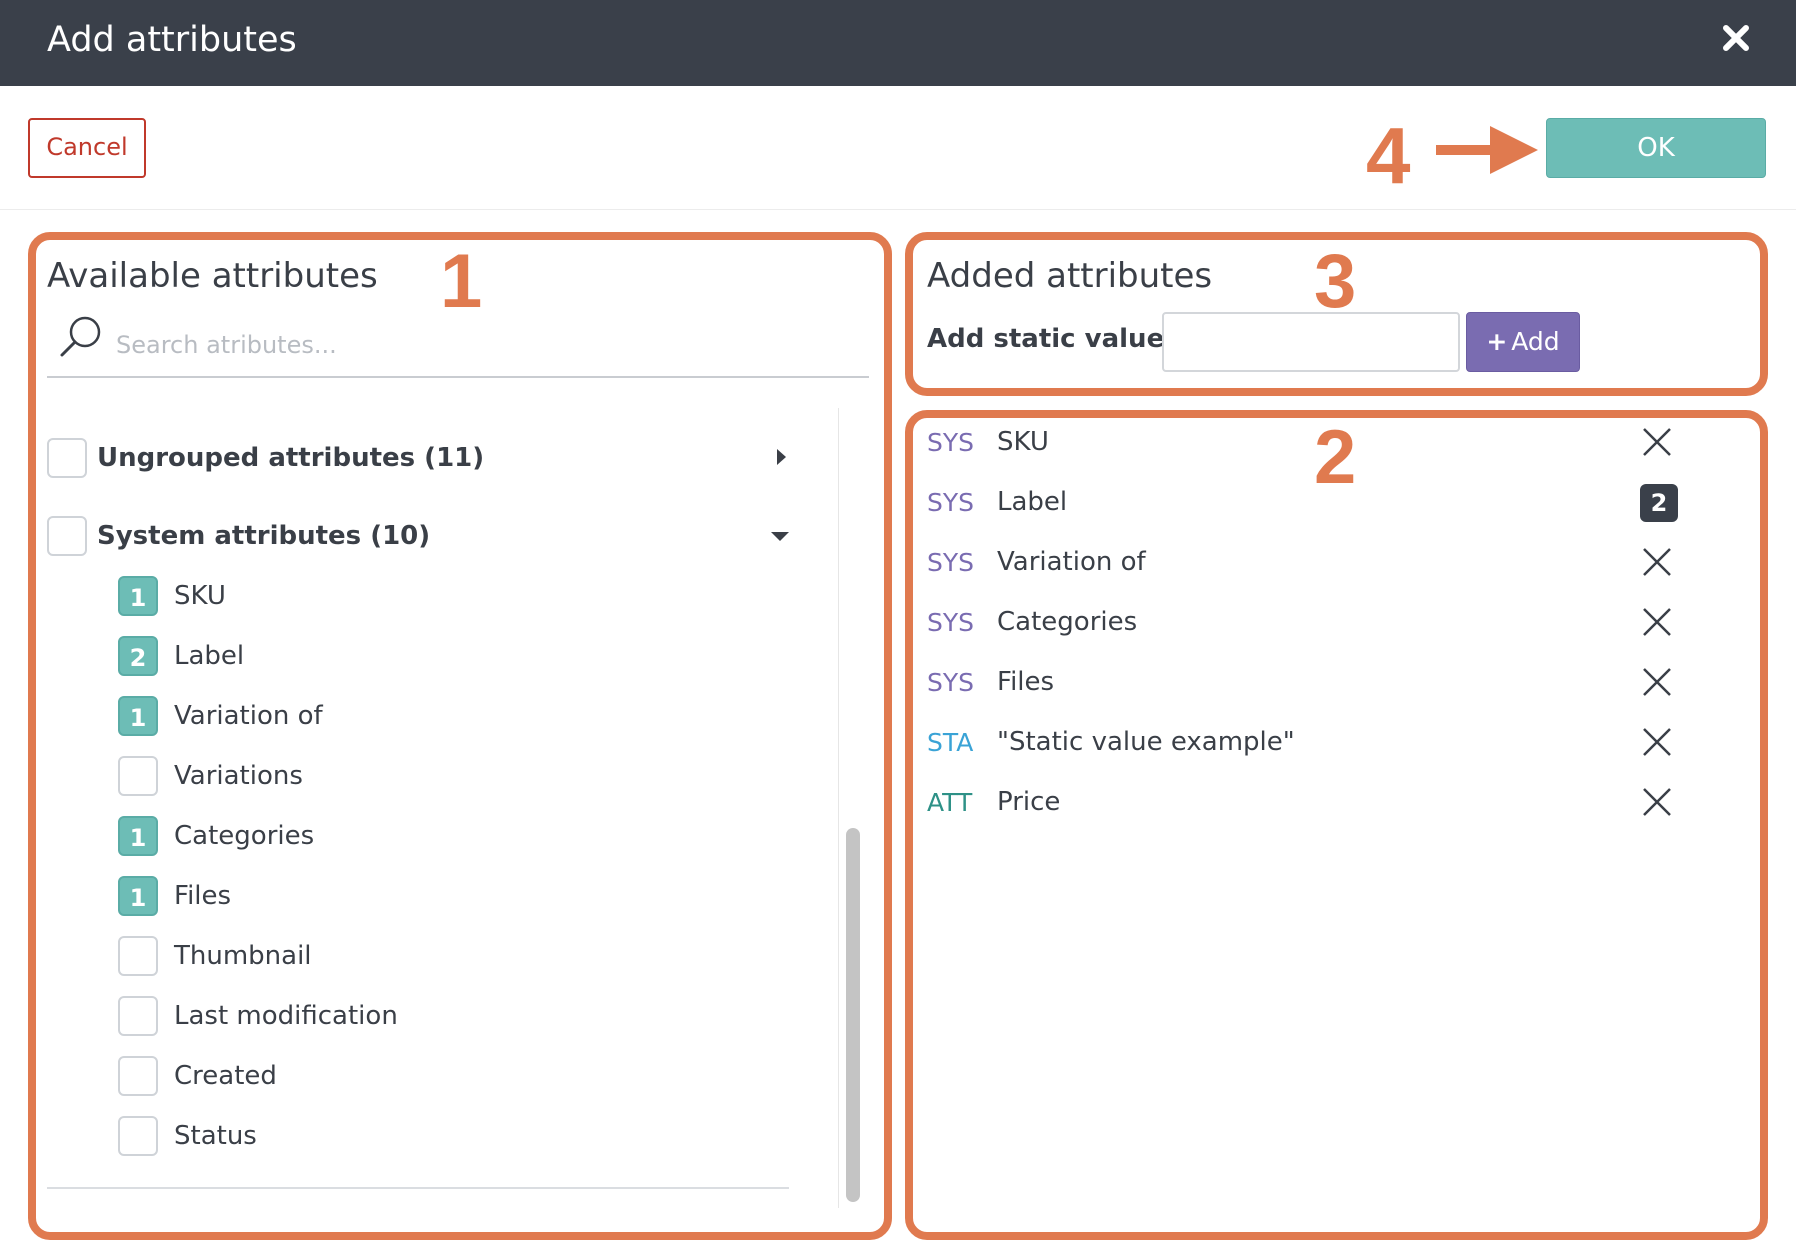  What do you see at coordinates (1307, 622) in the screenshot?
I see `added-attribute-row: SYS Categories` at bounding box center [1307, 622].